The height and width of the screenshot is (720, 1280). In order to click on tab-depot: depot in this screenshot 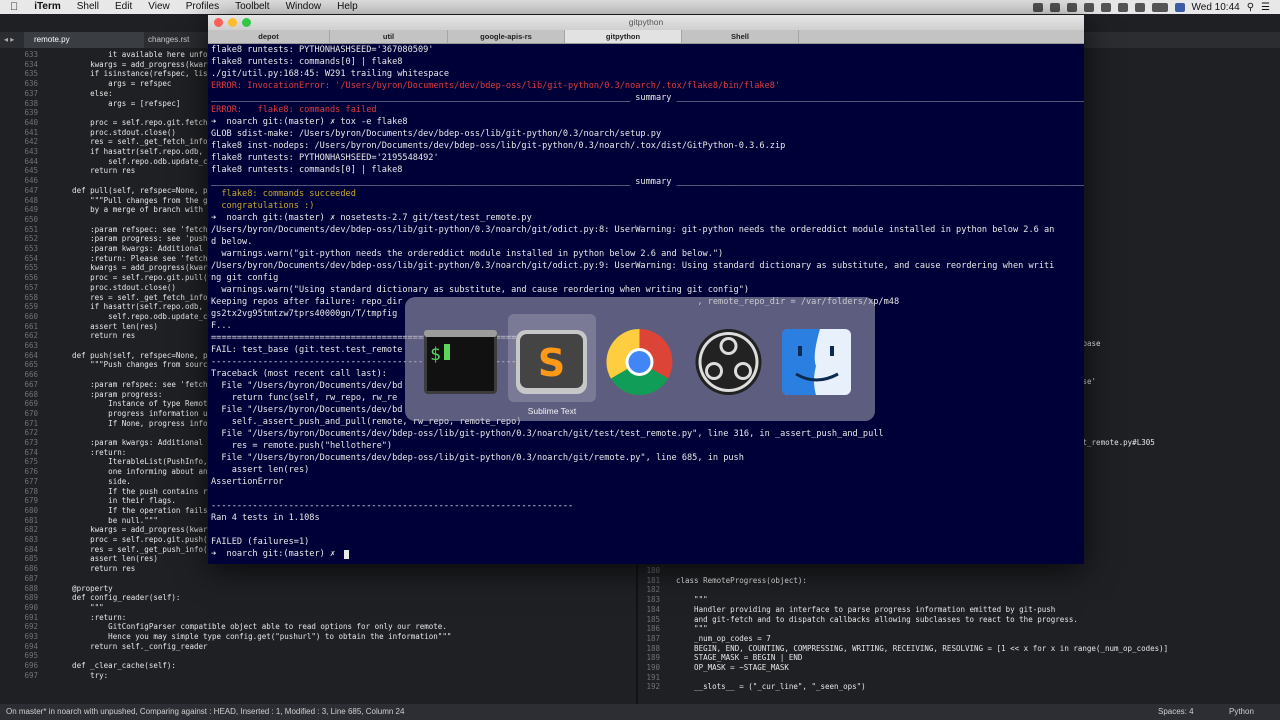, I will do `click(269, 36)`.